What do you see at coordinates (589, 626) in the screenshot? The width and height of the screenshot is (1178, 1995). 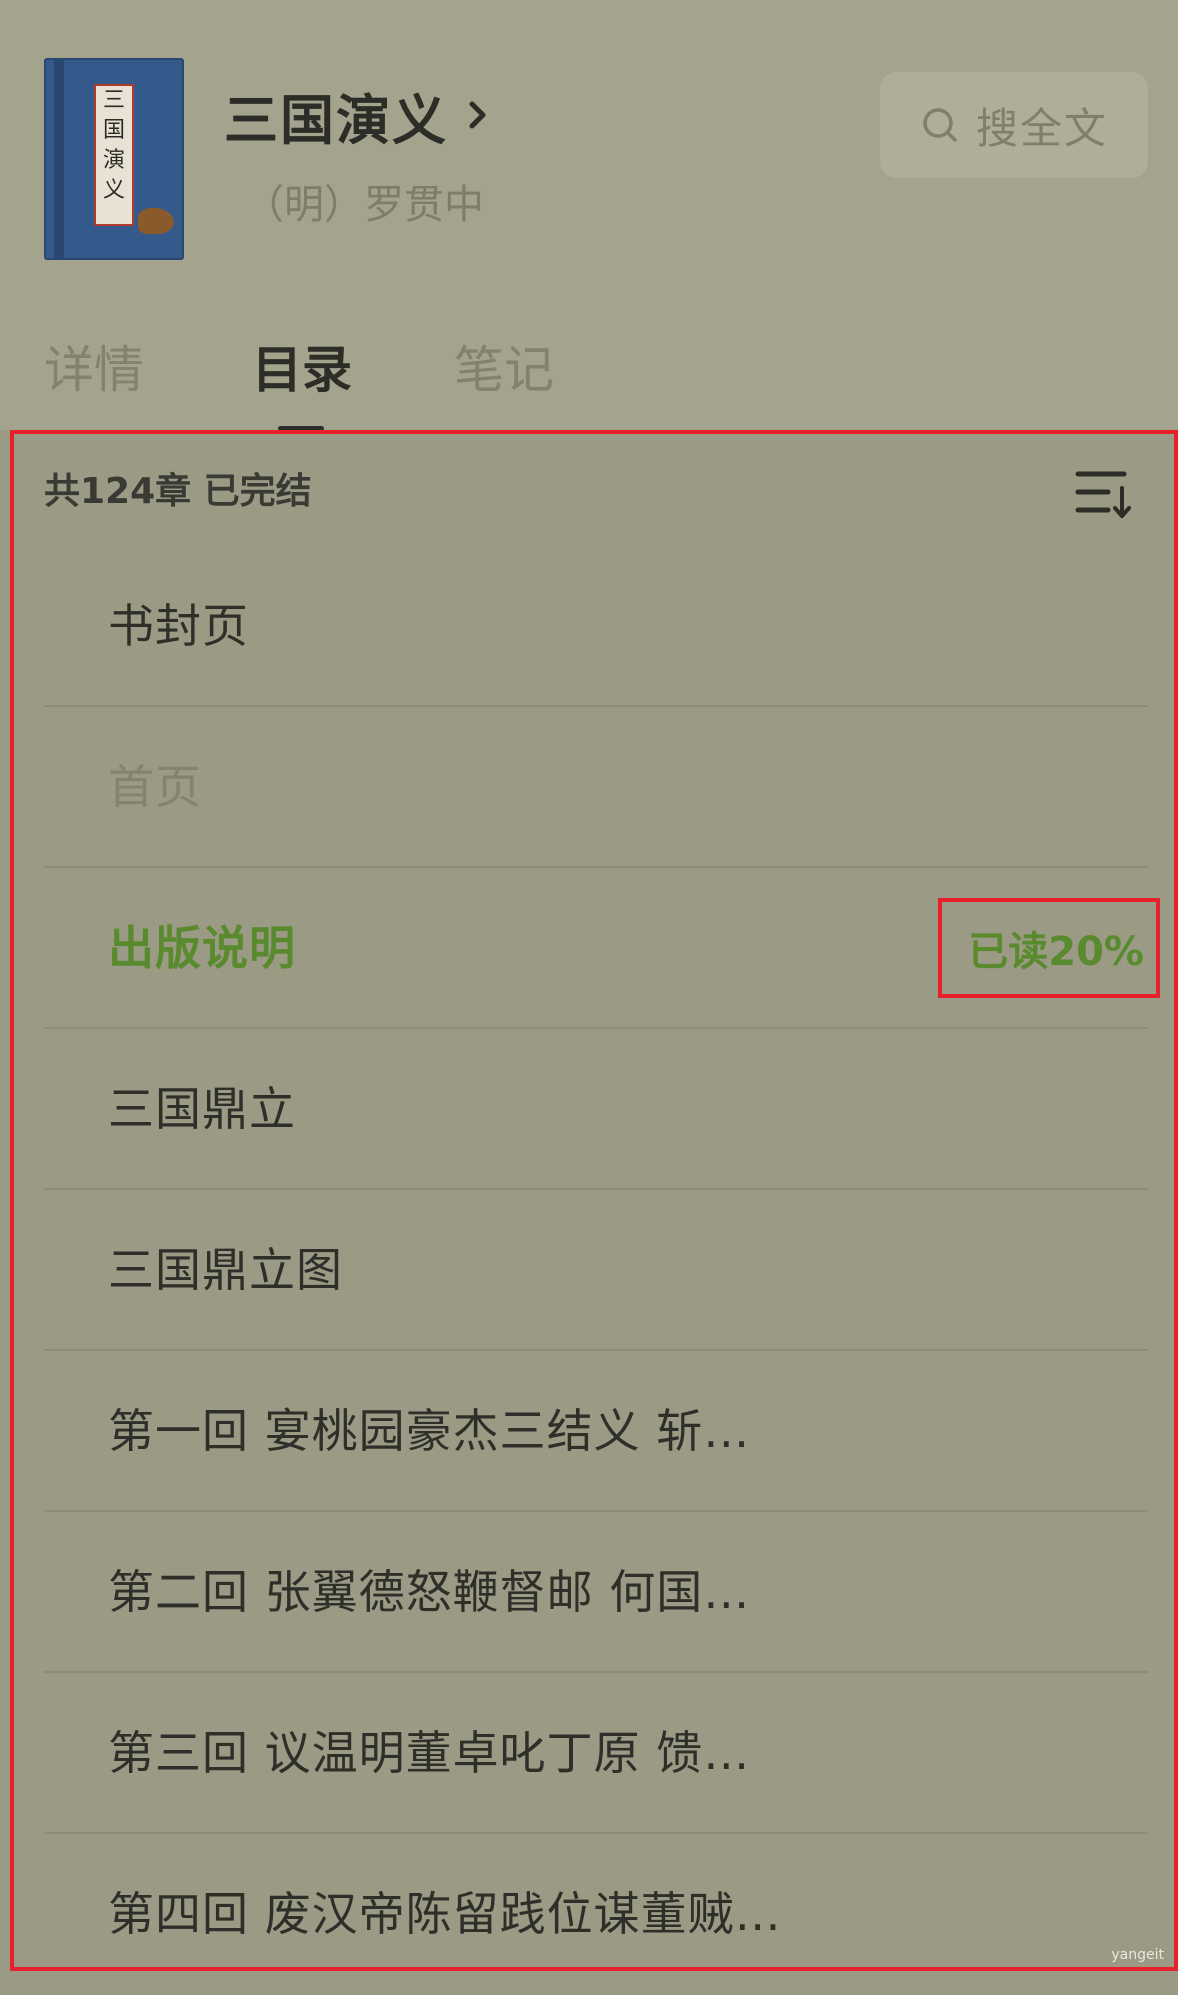 I see `toc-item-cover-page: 书封页` at bounding box center [589, 626].